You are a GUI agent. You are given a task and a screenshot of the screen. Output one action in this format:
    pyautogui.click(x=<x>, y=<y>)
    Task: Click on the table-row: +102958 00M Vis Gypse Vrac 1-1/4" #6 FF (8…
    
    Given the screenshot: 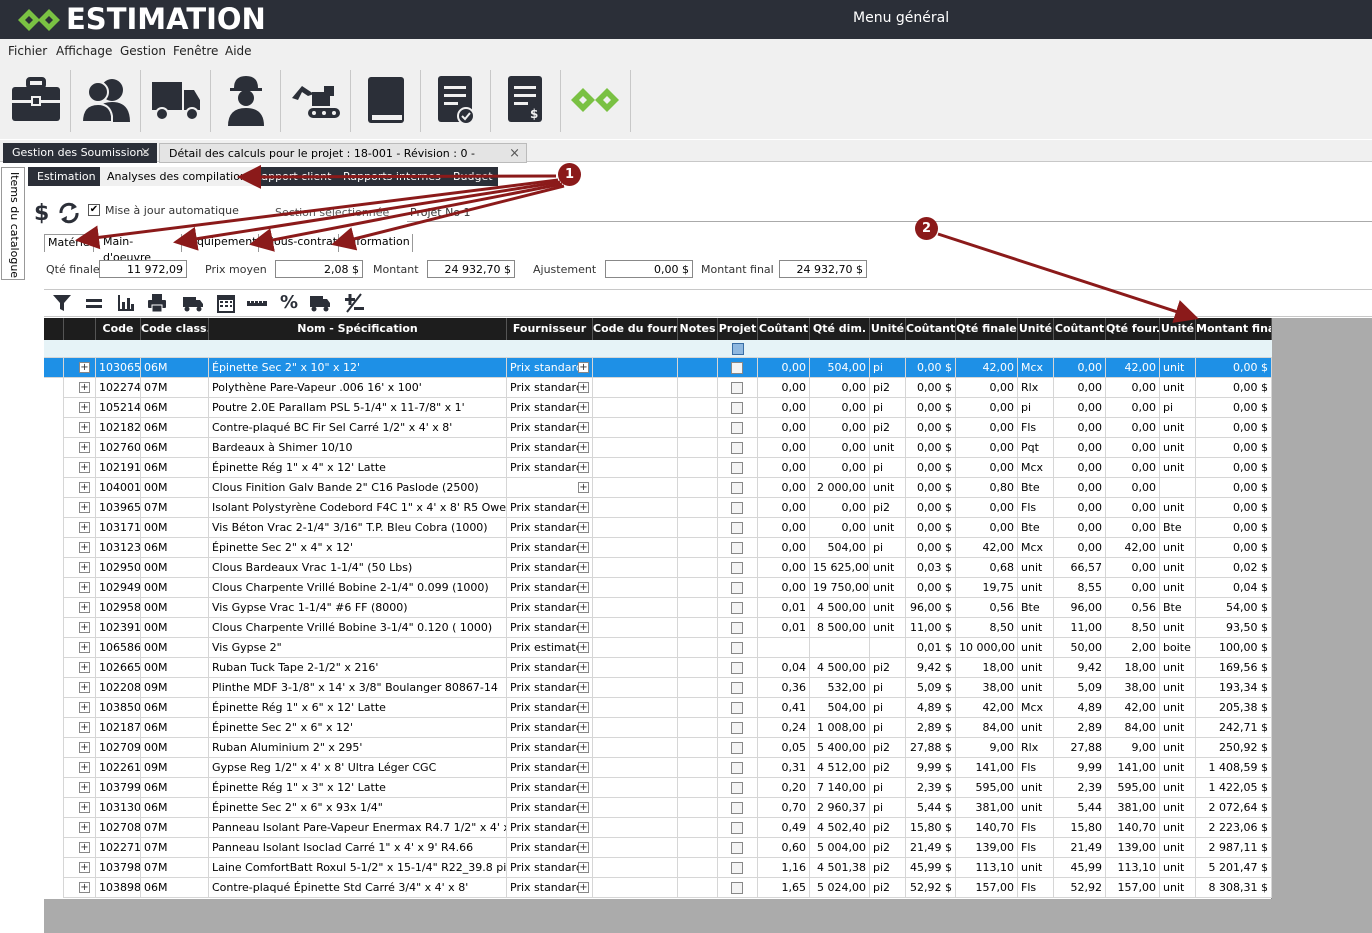 What is the action you would take?
    pyautogui.click(x=658, y=608)
    